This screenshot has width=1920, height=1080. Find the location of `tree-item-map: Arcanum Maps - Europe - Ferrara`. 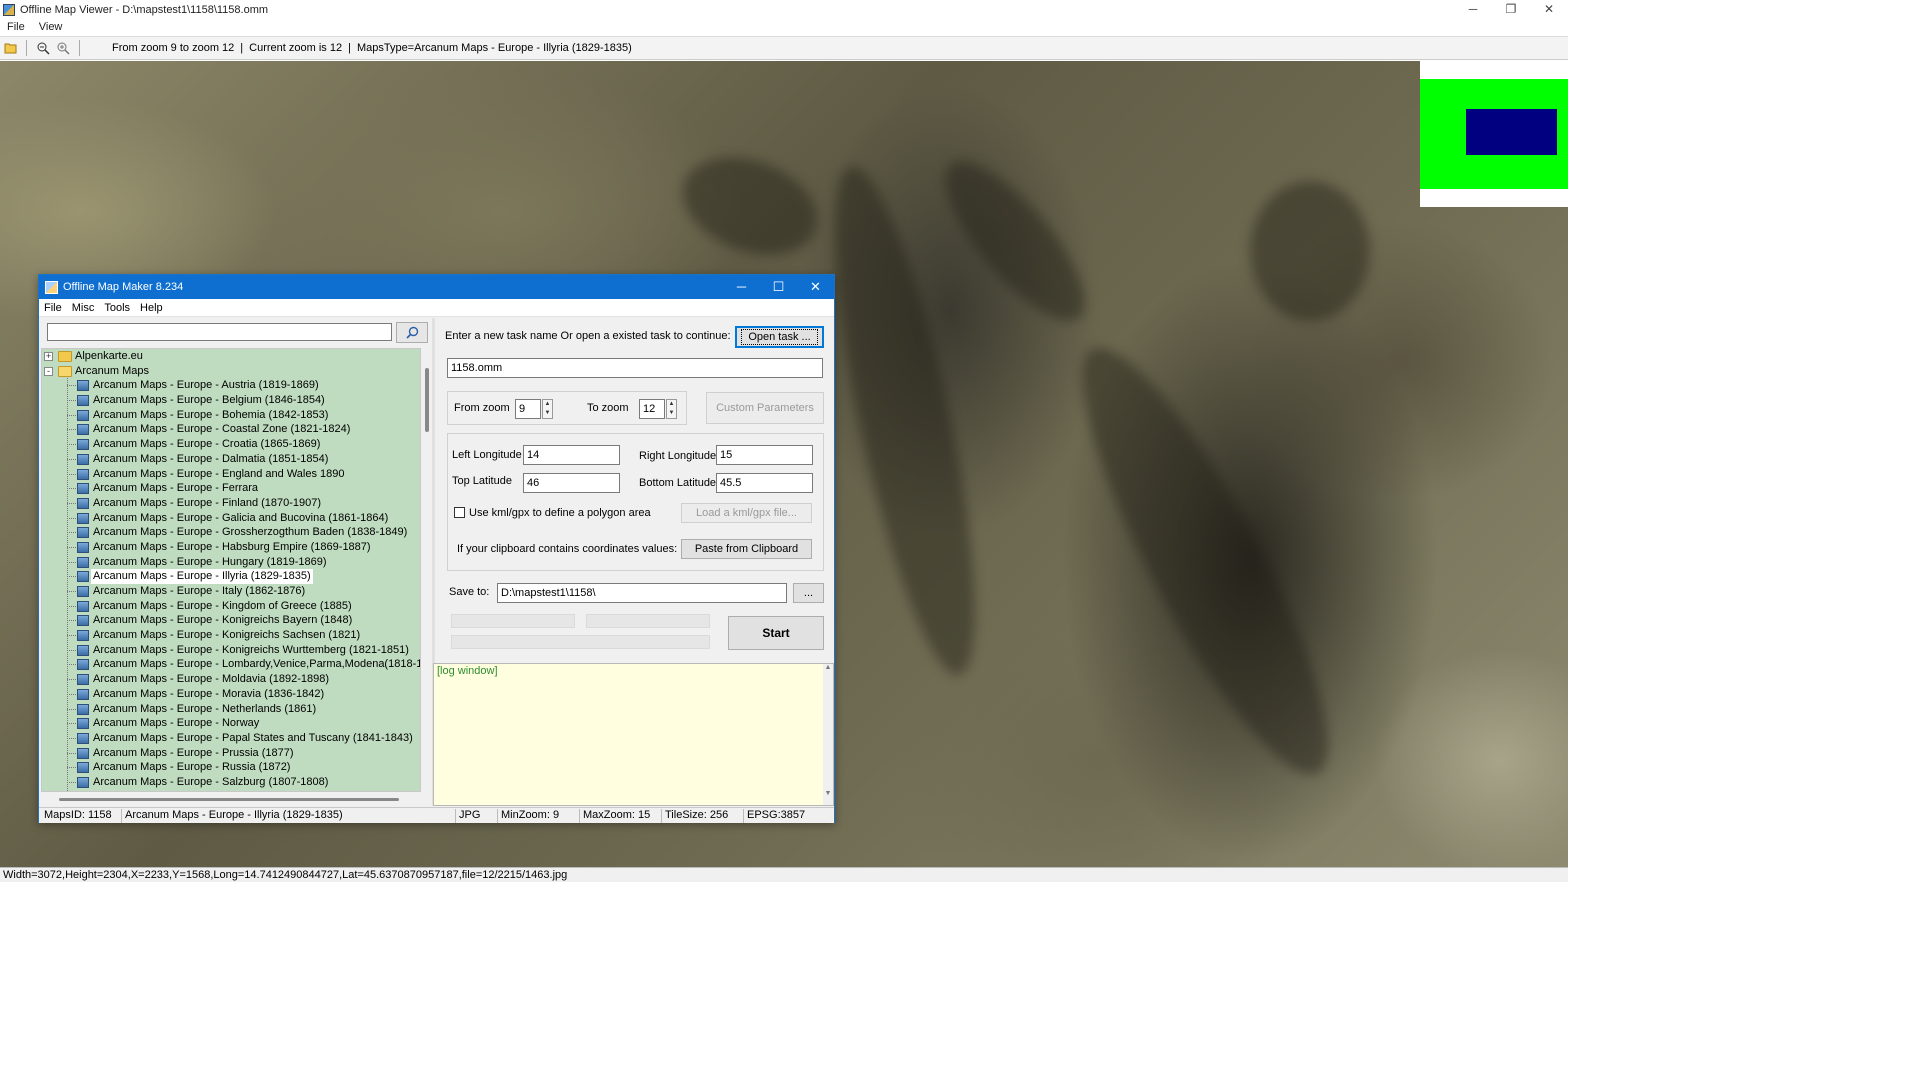

tree-item-map: Arcanum Maps - Europe - Ferrara is located at coordinates (231, 488).